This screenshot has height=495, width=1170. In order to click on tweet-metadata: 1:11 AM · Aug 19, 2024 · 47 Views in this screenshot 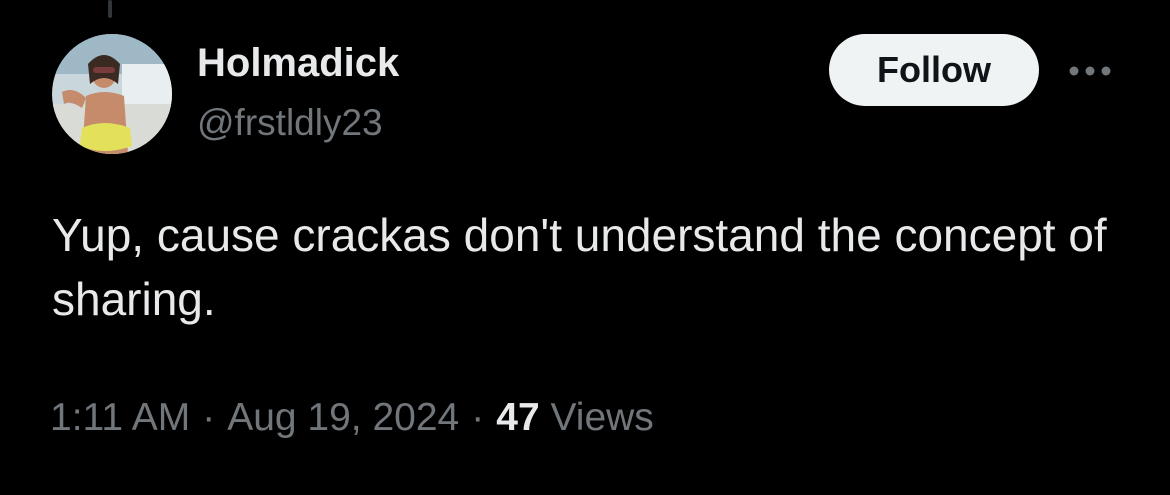, I will do `click(352, 418)`.